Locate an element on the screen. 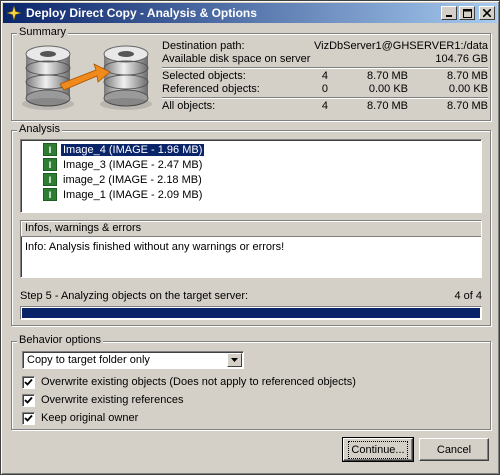  overwrite-references-checkbox is located at coordinates (28, 400).